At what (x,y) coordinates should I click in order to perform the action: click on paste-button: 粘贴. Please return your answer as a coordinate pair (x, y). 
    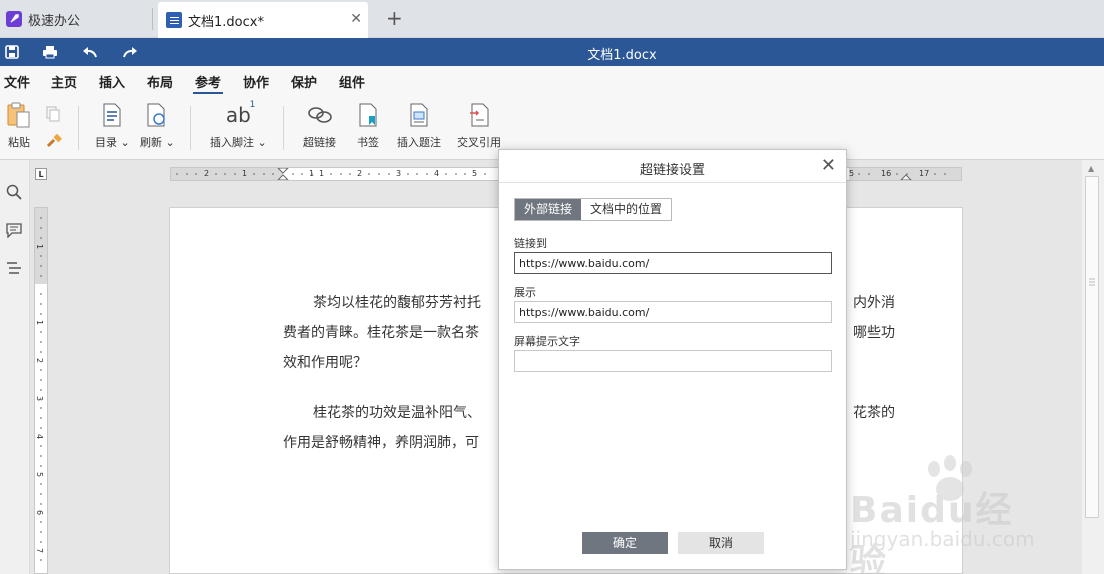
    Looking at the image, I should click on (19, 126).